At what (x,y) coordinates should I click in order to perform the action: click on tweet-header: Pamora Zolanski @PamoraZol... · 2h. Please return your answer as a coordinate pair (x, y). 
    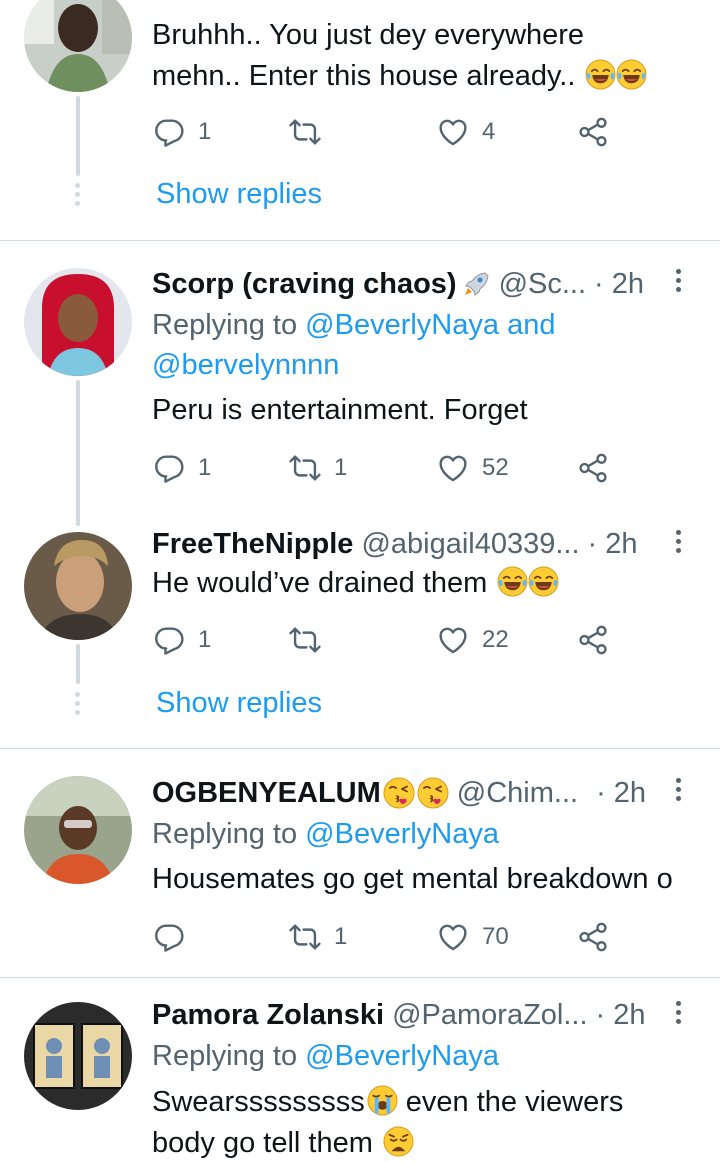
    Looking at the image, I should click on (406, 1015).